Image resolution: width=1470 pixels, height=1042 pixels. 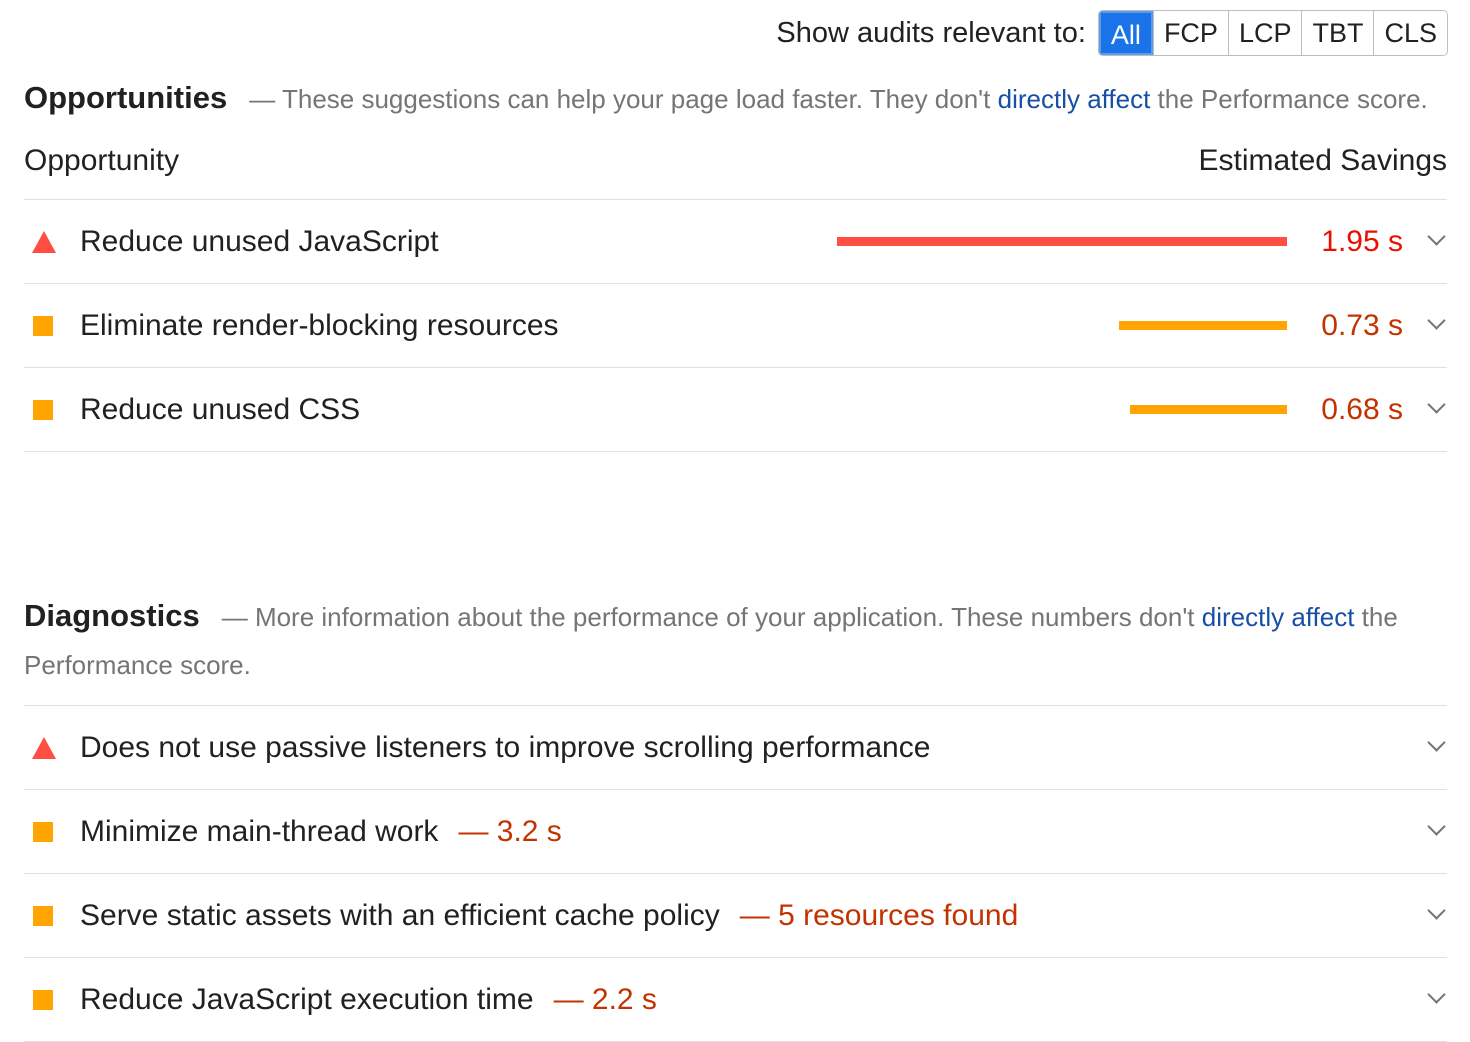 What do you see at coordinates (126, 97) in the screenshot?
I see `opportunities-title: Opportunities` at bounding box center [126, 97].